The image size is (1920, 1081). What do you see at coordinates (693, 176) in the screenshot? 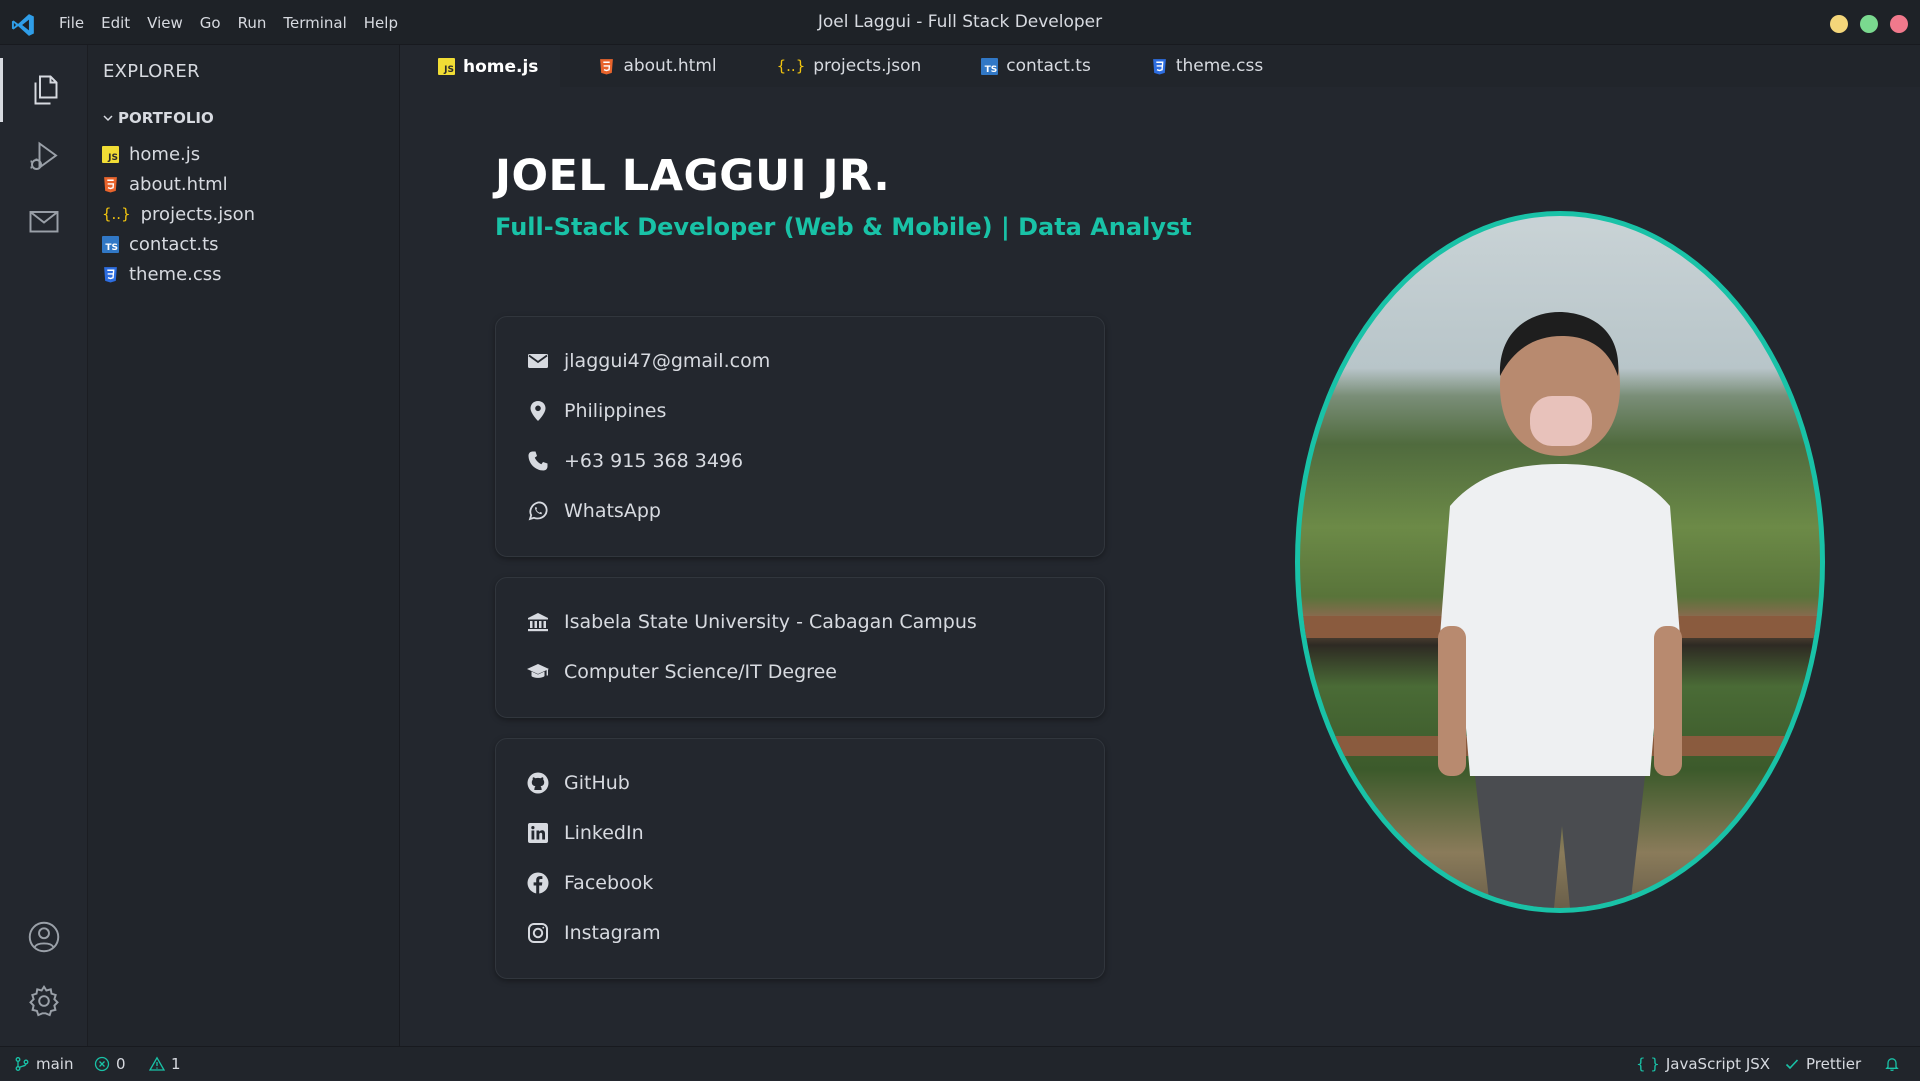
I see `profile-name: JOEL LAGGUI JR.` at bounding box center [693, 176].